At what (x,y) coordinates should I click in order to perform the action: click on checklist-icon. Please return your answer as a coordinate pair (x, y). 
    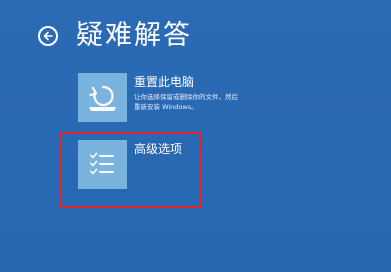
    Looking at the image, I should click on (102, 164).